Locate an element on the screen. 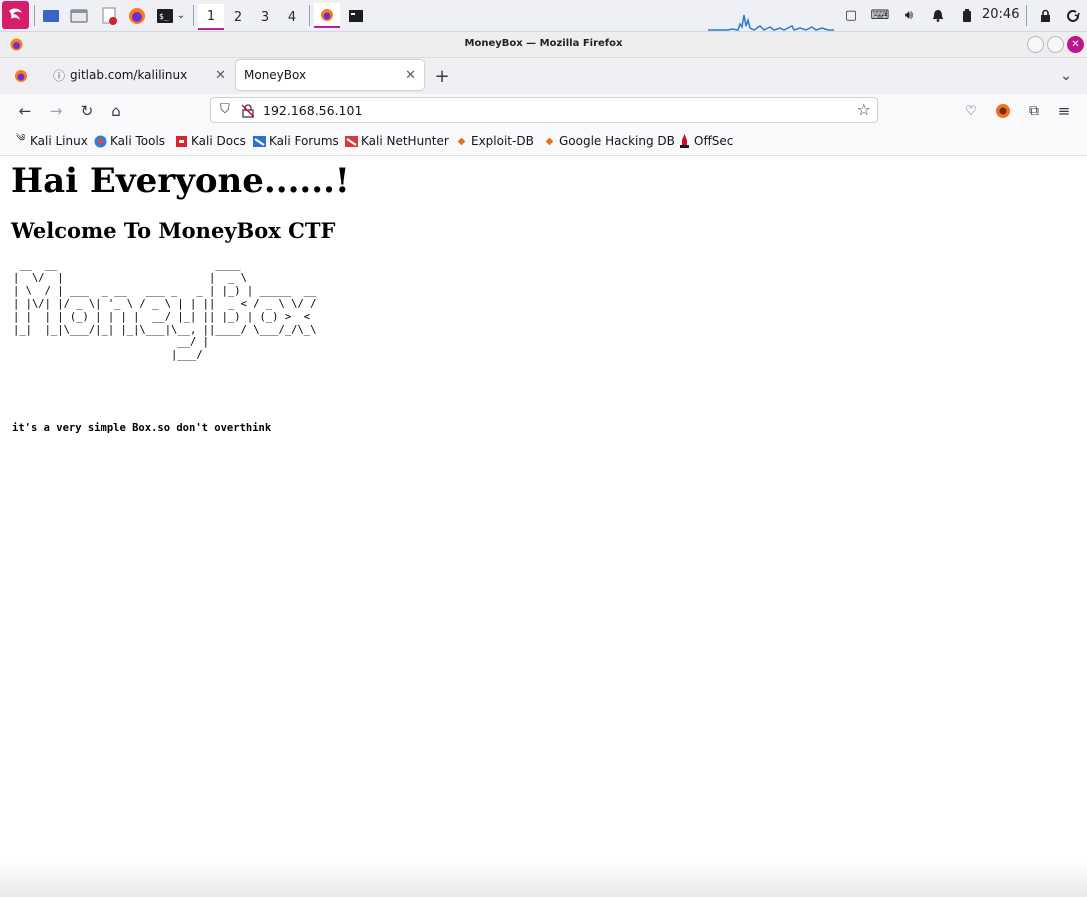 Image resolution: width=1087 pixels, height=897 pixels. cpu-graph-widget is located at coordinates (771, 21).